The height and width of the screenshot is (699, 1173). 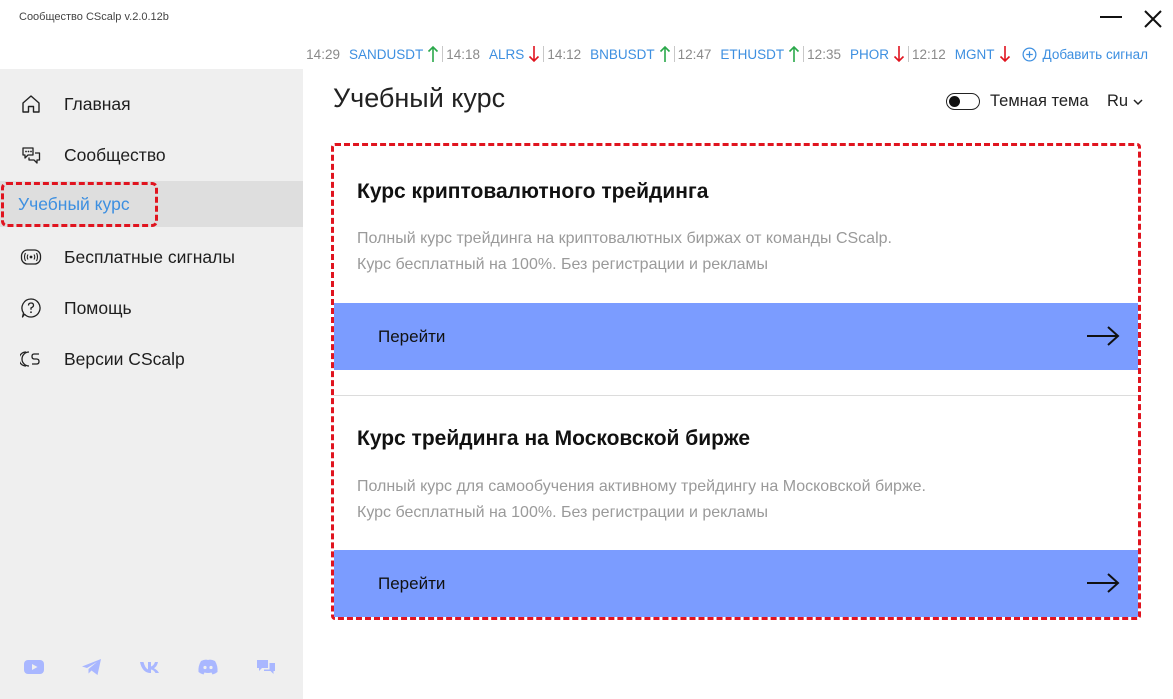 I want to click on dark-theme-label: Темная тема, so click(x=1039, y=101).